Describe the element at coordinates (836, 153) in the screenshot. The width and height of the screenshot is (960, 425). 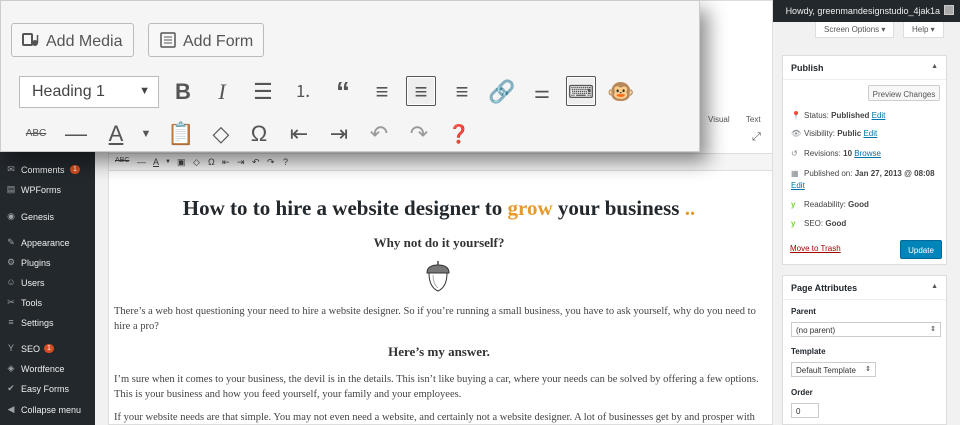
I see `revisions-row: ↺ Revisions: 10 Browse` at that location.